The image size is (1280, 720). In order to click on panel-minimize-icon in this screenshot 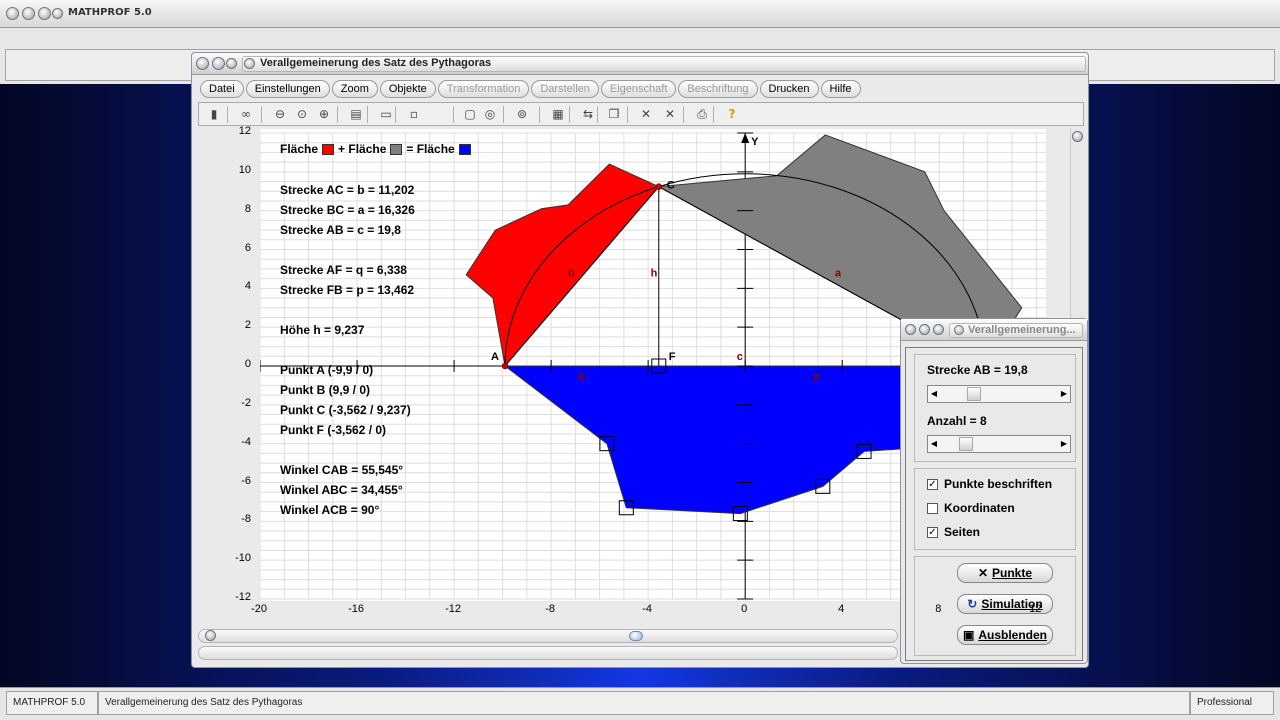, I will do `click(924, 329)`.